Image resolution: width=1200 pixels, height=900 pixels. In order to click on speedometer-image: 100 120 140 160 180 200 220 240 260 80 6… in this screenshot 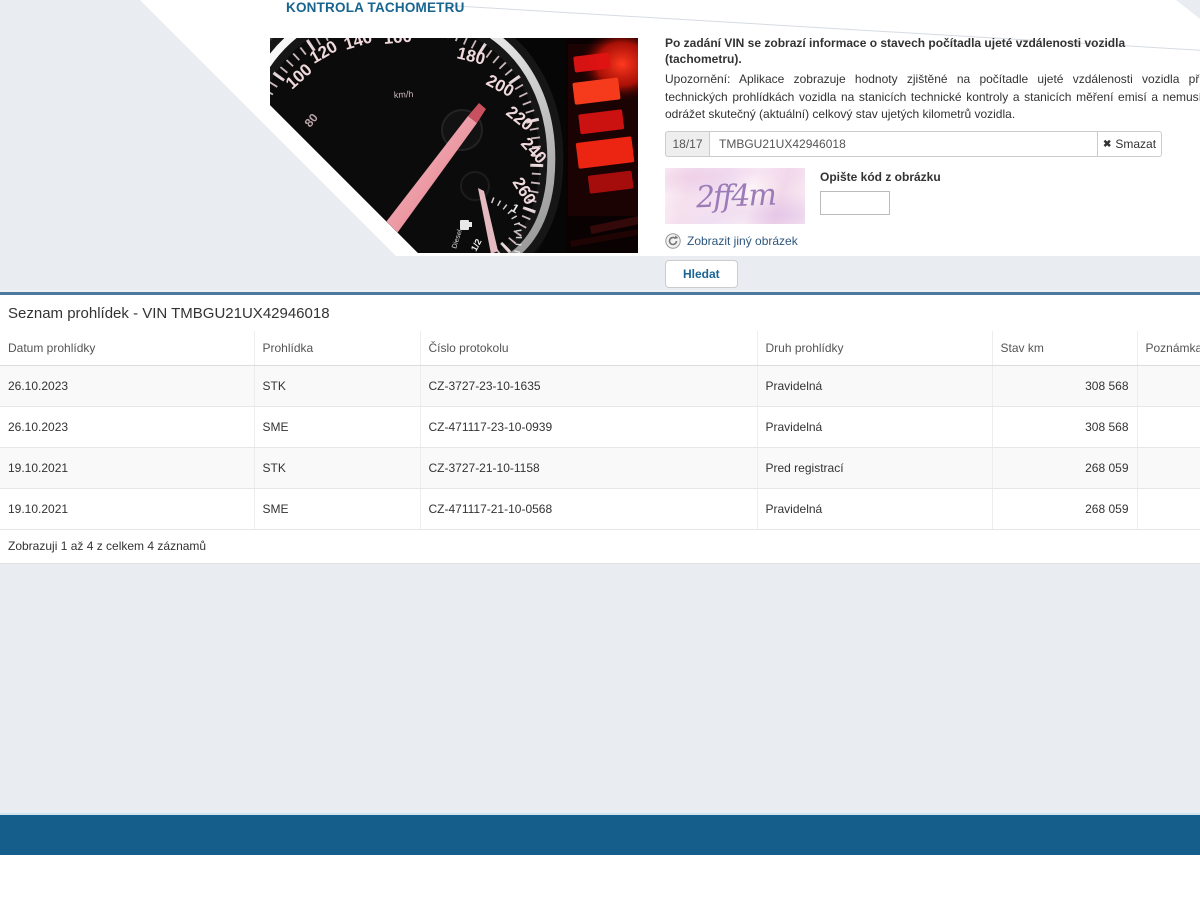, I will do `click(454, 145)`.